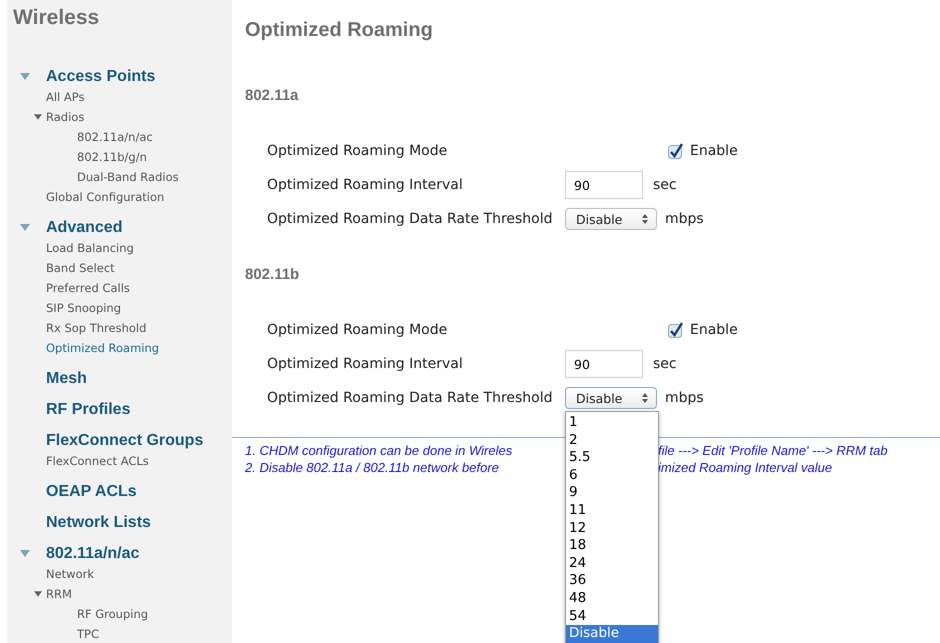 This screenshot has width=940, height=643. I want to click on nav-heading: FlexConnect Groups, so click(125, 441).